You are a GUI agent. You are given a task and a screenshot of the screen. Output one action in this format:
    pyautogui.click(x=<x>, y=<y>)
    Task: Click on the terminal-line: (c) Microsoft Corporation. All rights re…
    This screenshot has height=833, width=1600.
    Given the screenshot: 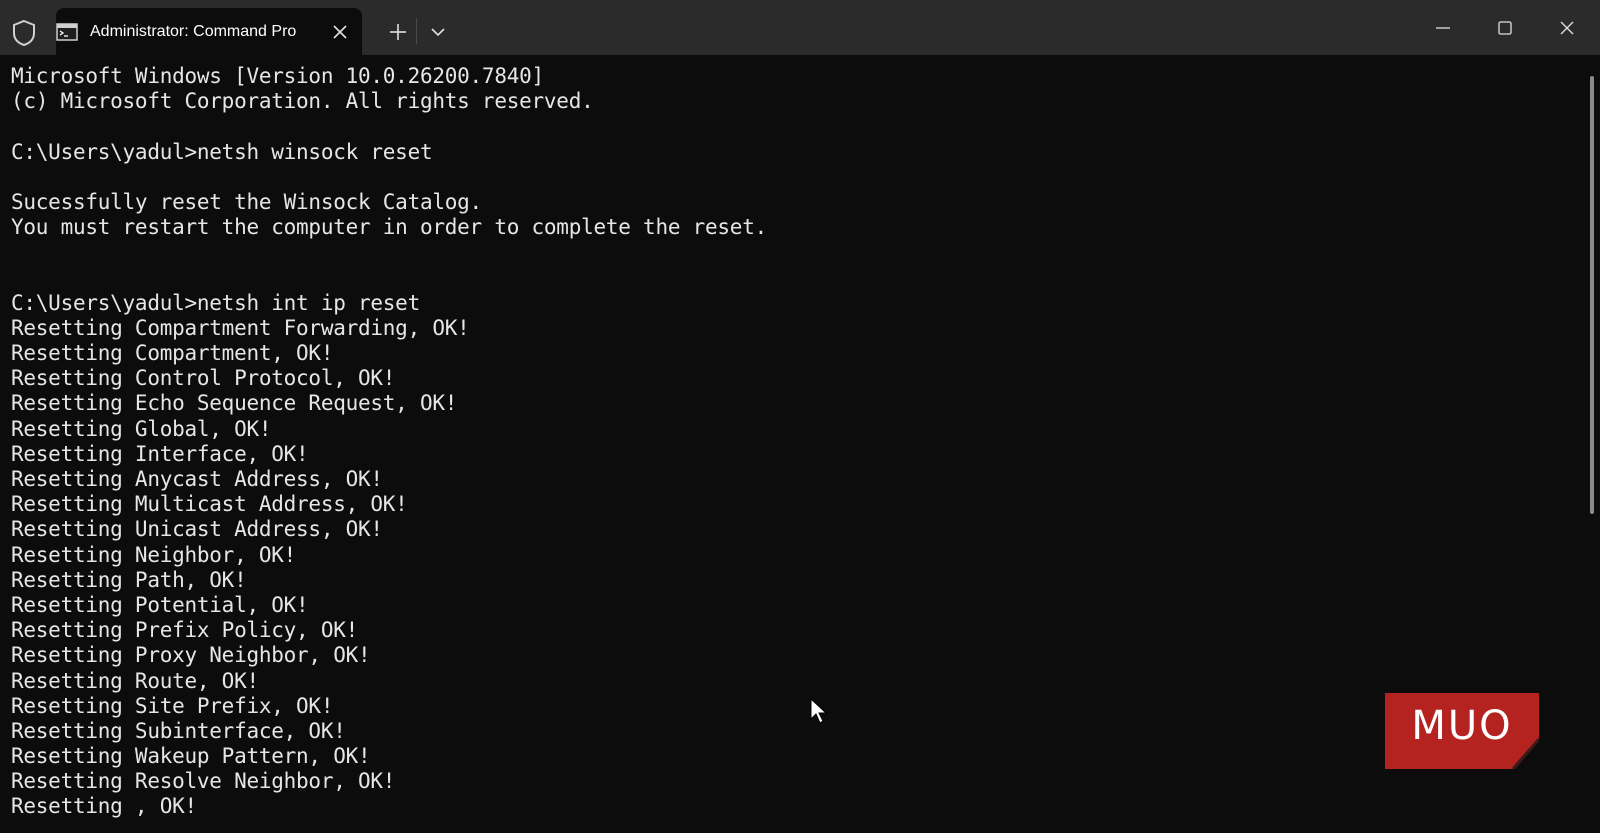 What is the action you would take?
    pyautogui.click(x=302, y=101)
    